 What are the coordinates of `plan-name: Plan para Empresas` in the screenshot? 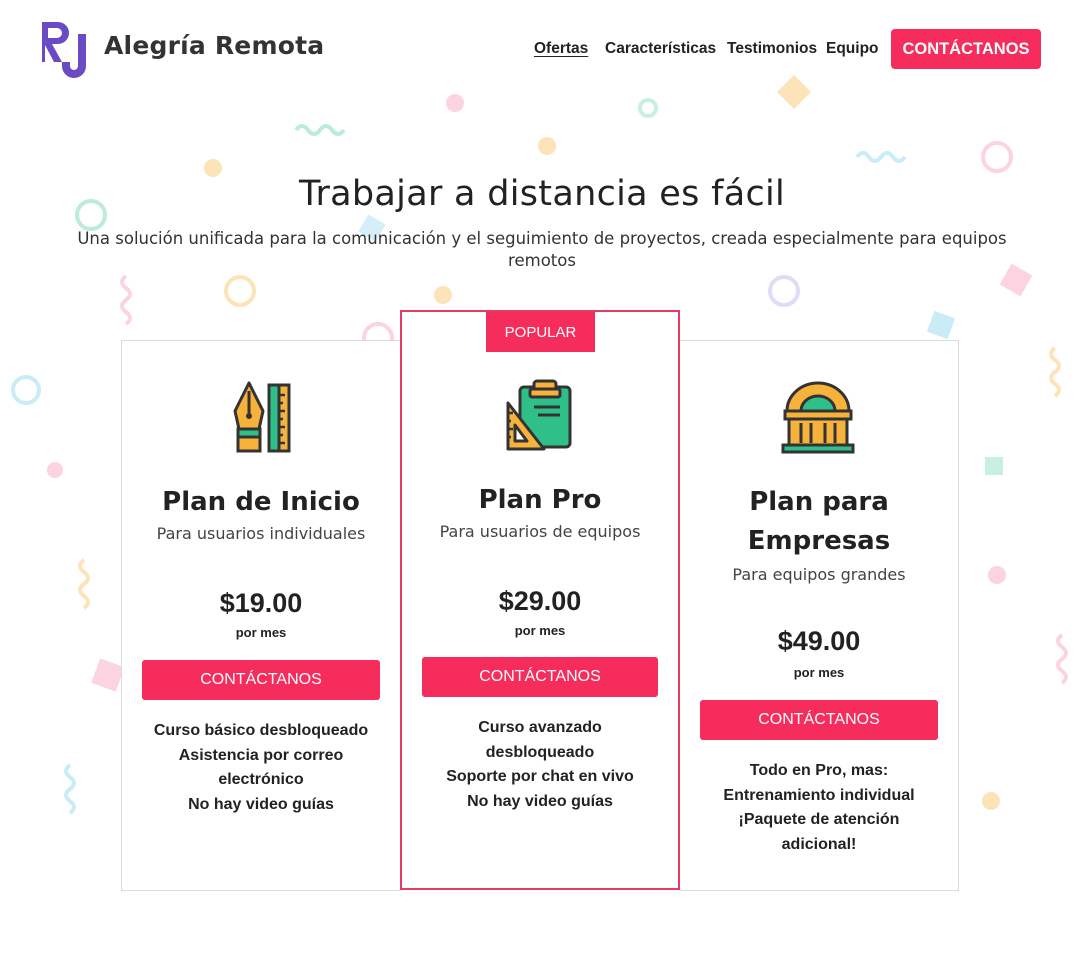 It's located at (819, 521).